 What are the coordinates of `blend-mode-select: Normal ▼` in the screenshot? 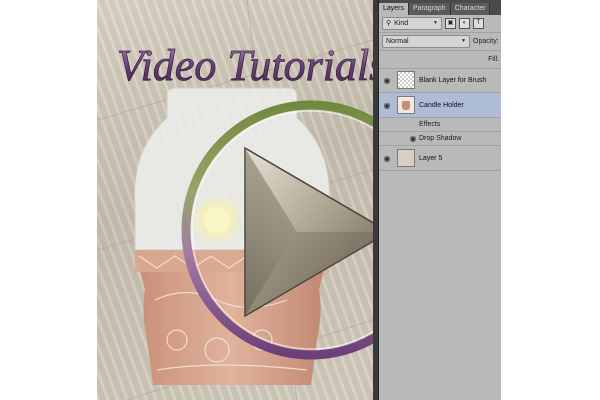 It's located at (426, 41).